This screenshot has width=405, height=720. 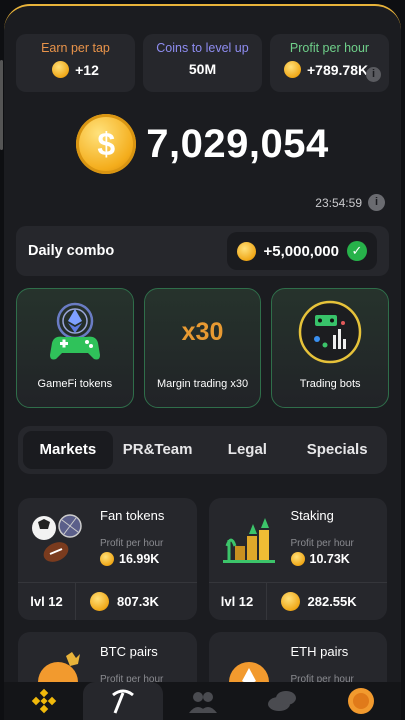 I want to click on feature-trading-bots: Trading bots, so click(x=330, y=348).